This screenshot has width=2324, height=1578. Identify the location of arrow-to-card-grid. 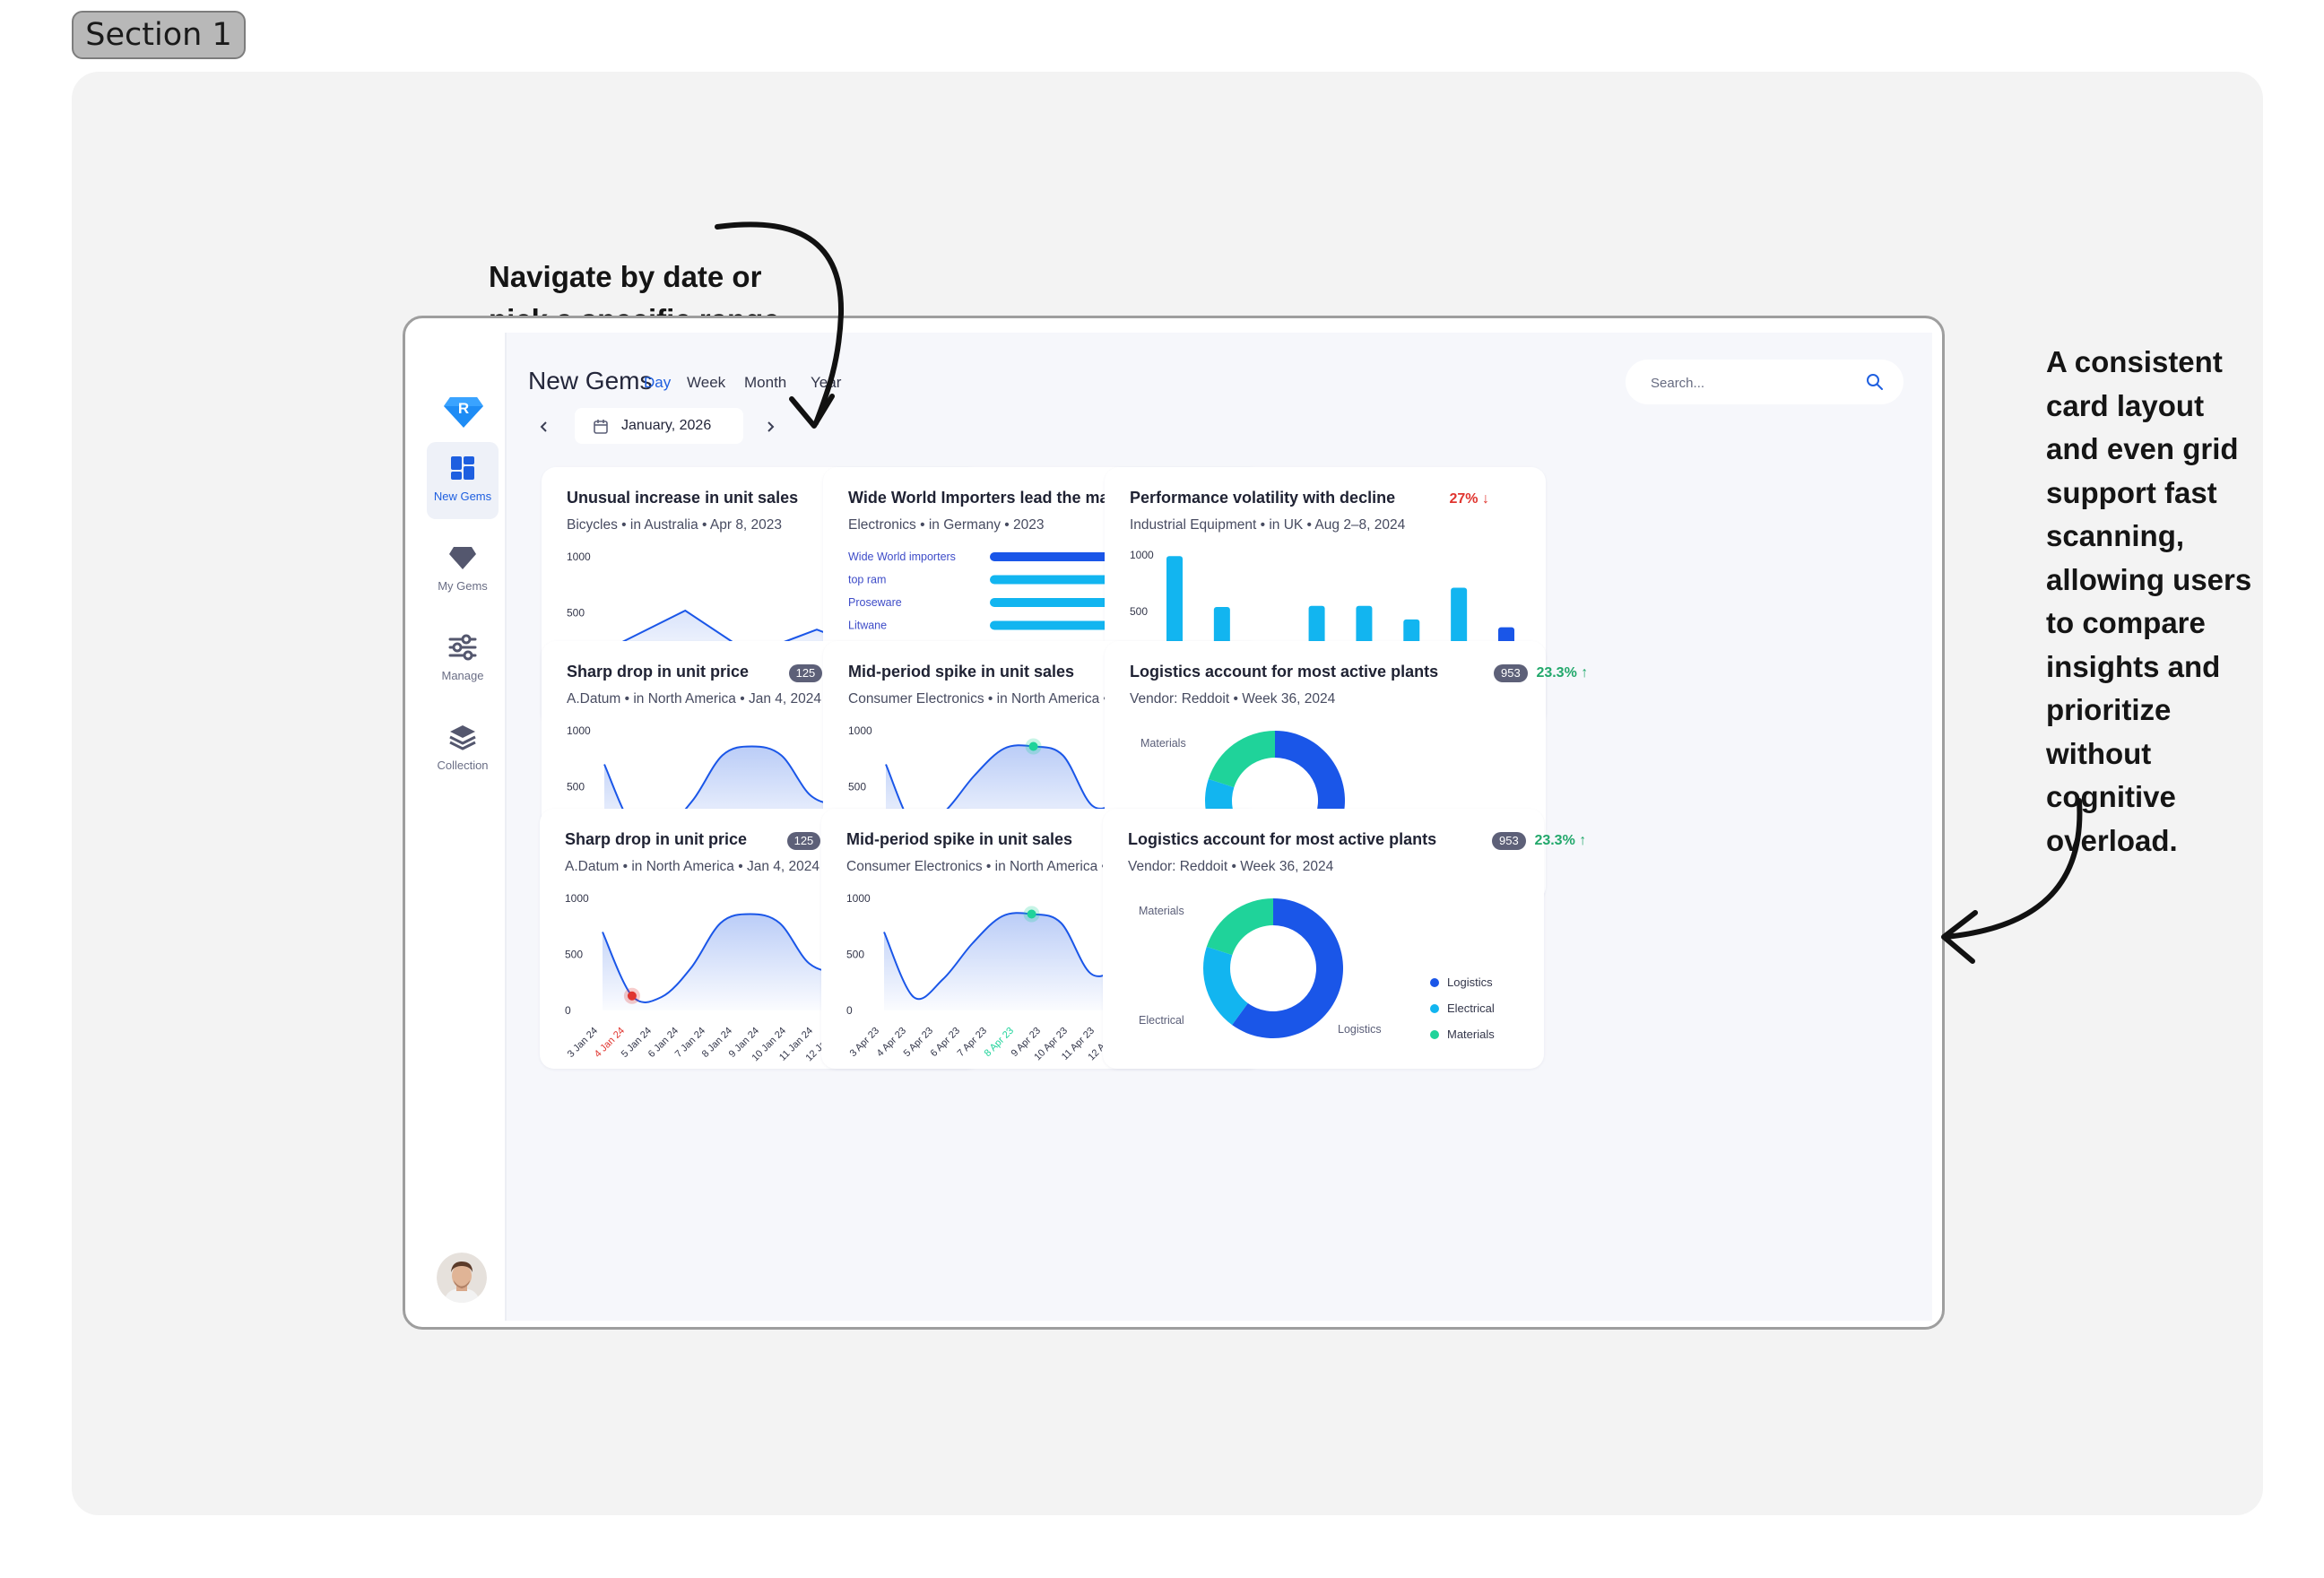
(2012, 881).